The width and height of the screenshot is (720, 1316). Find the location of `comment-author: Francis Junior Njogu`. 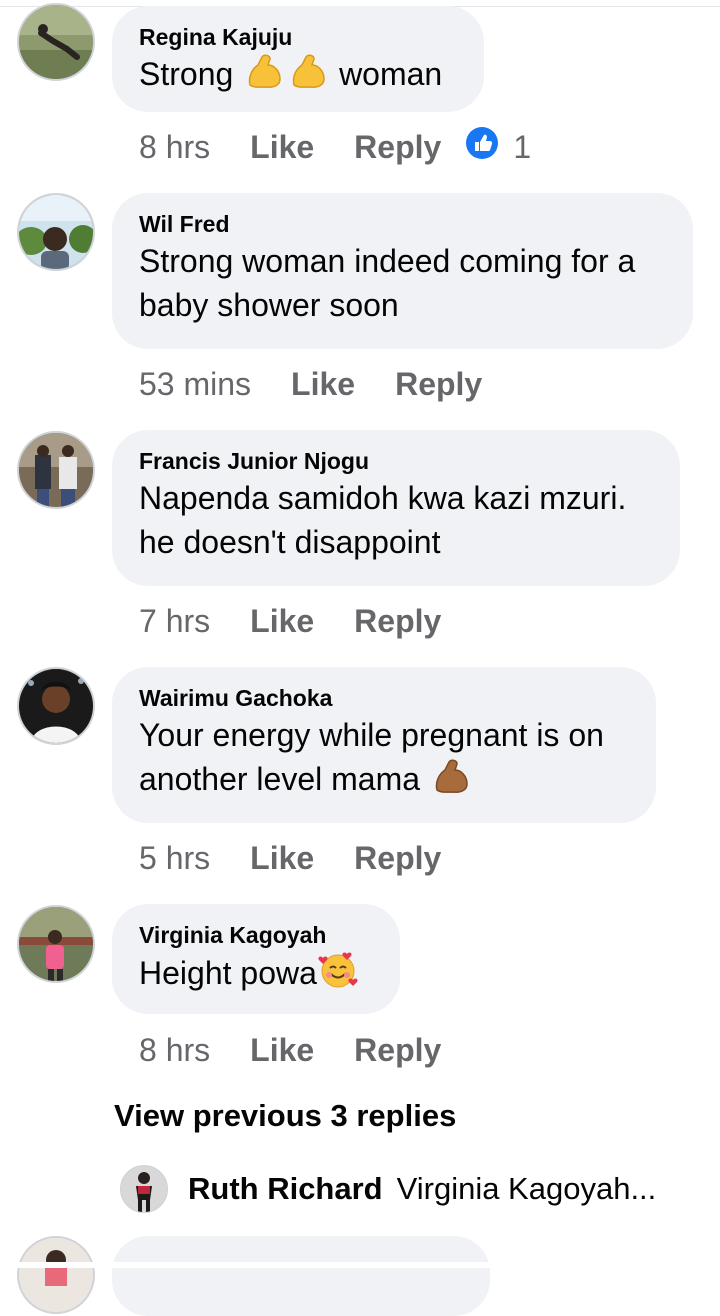

comment-author: Francis Junior Njogu is located at coordinates (395, 461).